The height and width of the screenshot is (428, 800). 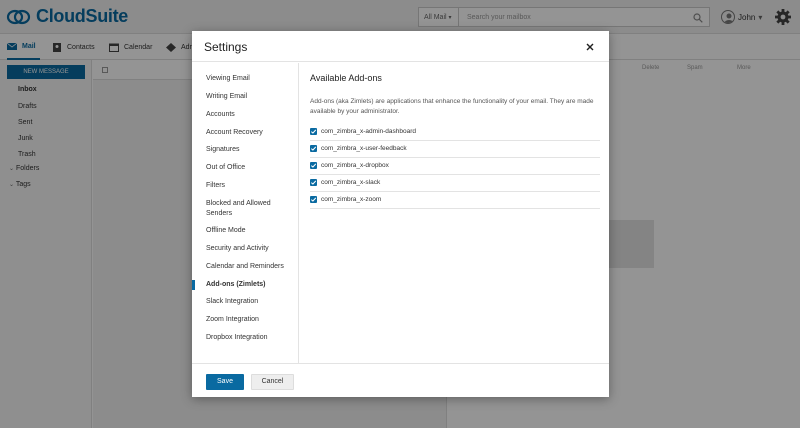 What do you see at coordinates (245, 267) in the screenshot?
I see `nav-calendar-reminders: Calendar and Reminders` at bounding box center [245, 267].